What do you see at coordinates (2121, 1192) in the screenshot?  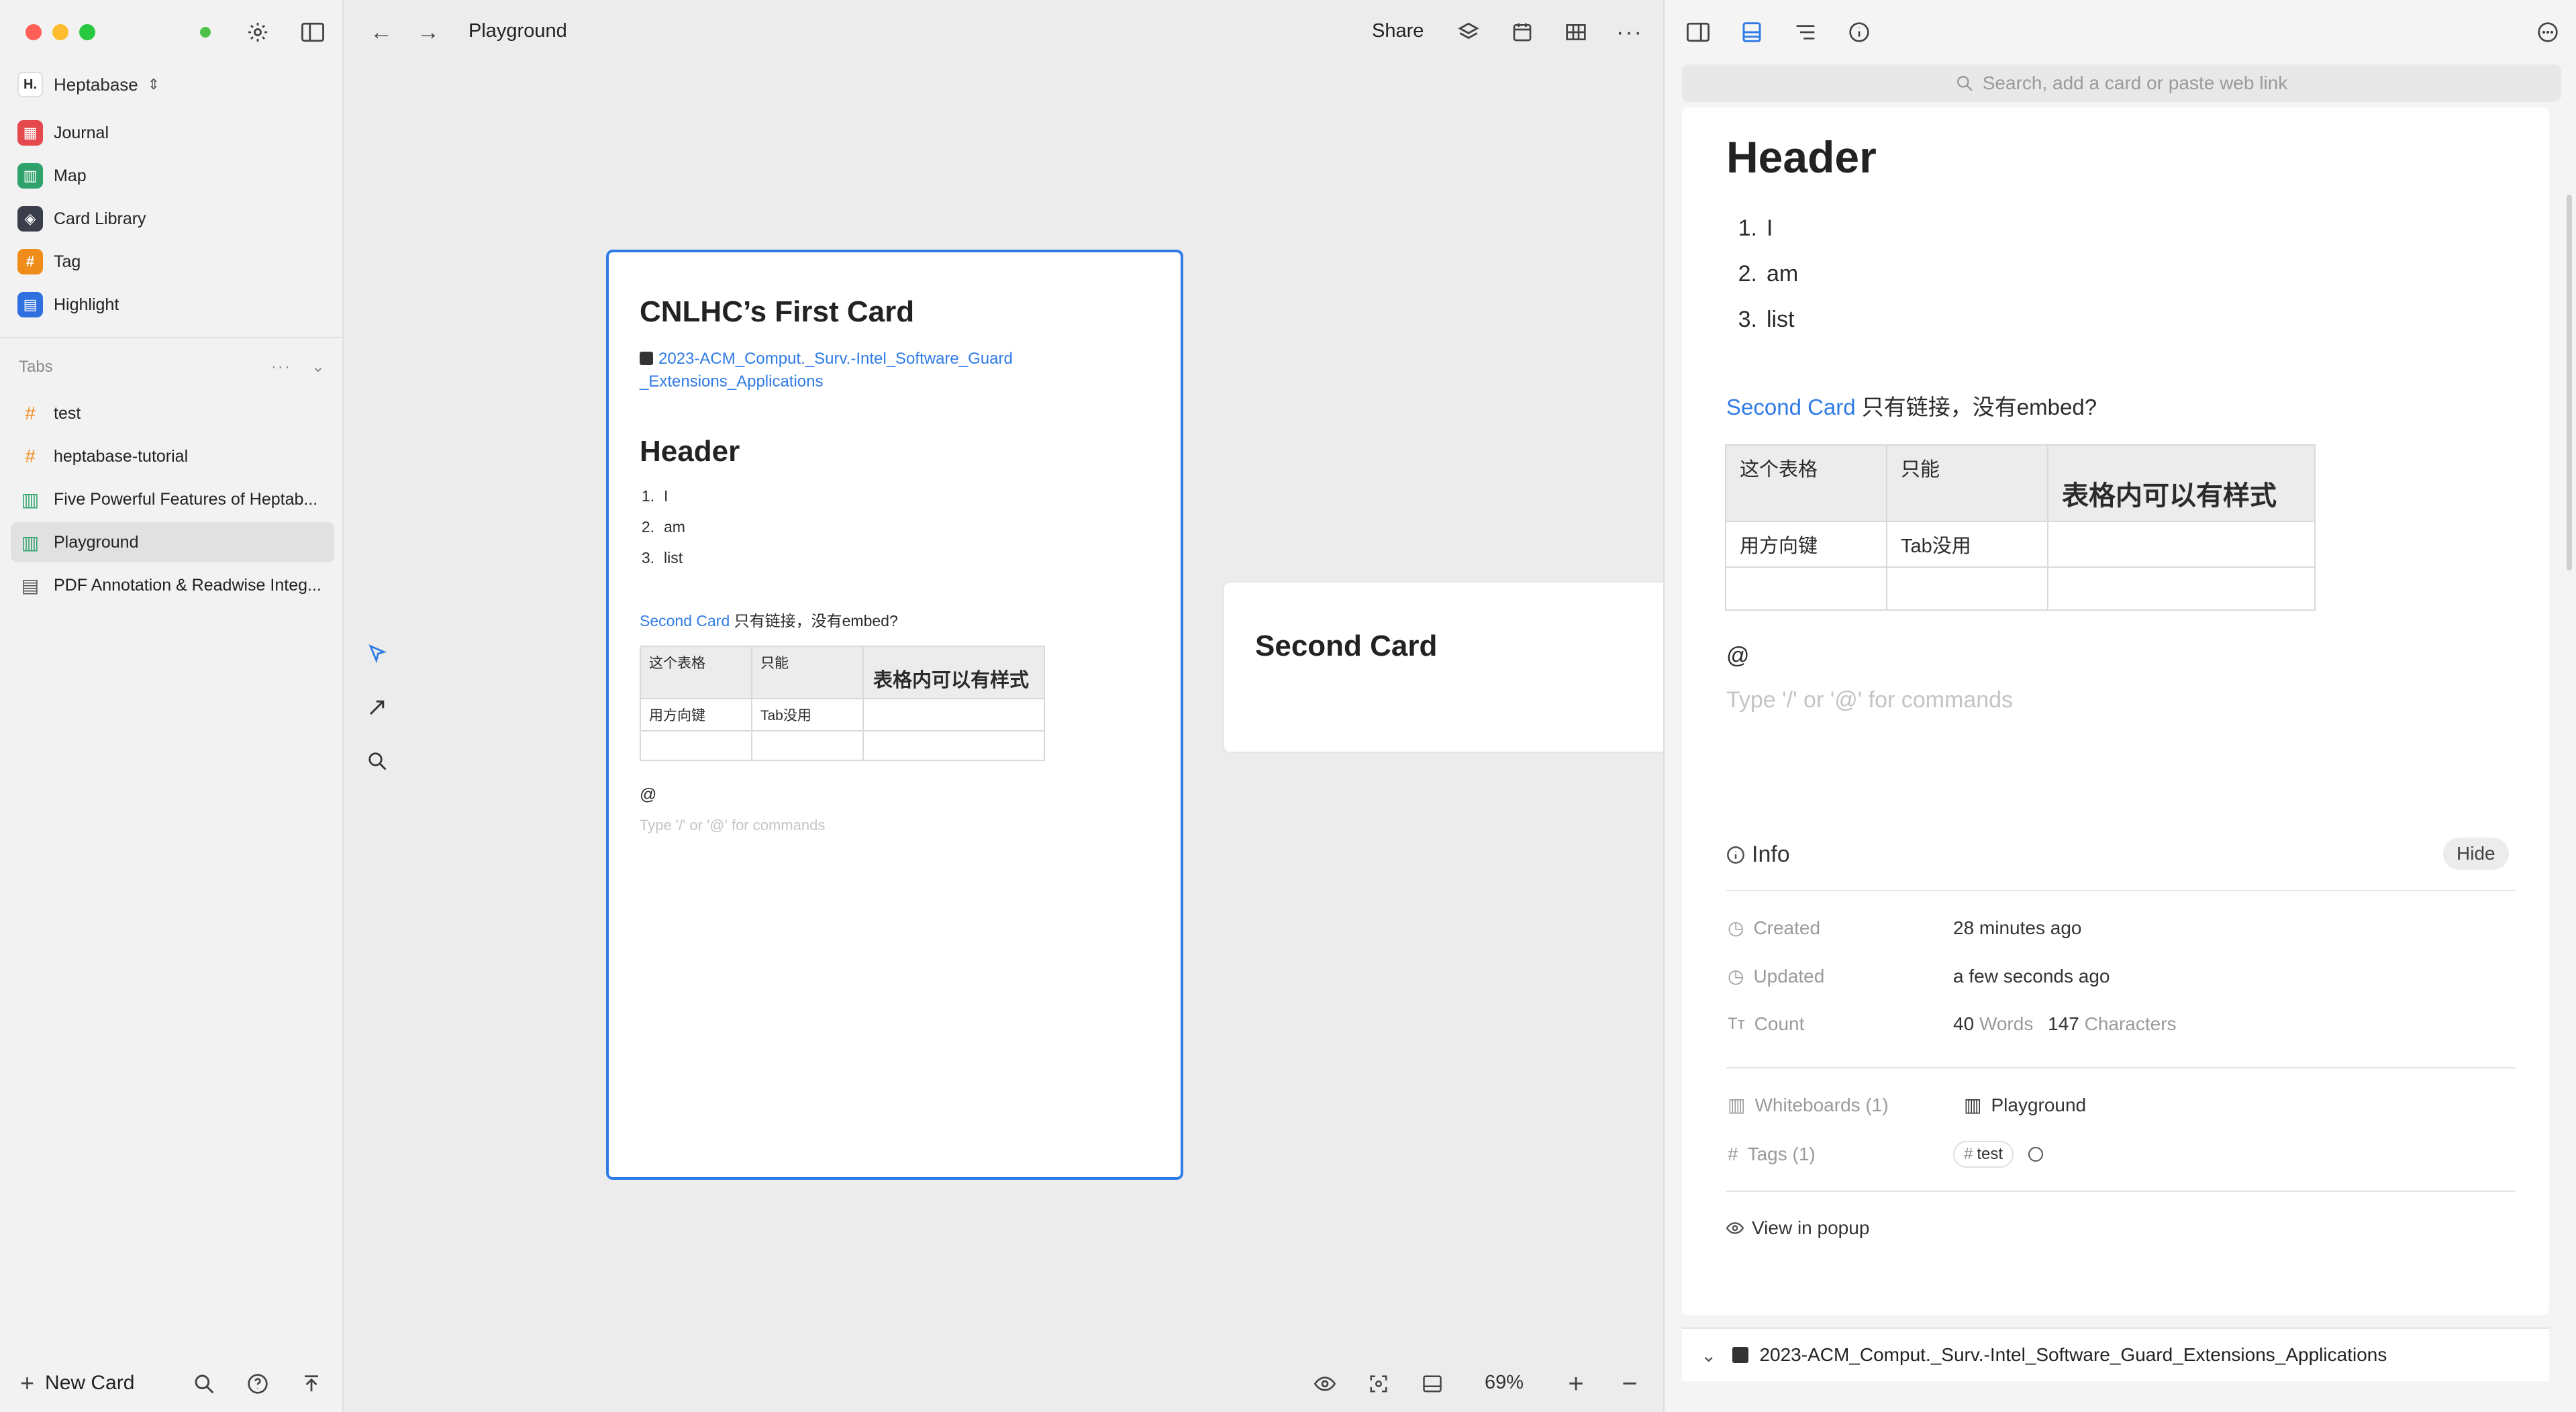 I see `info-divider` at bounding box center [2121, 1192].